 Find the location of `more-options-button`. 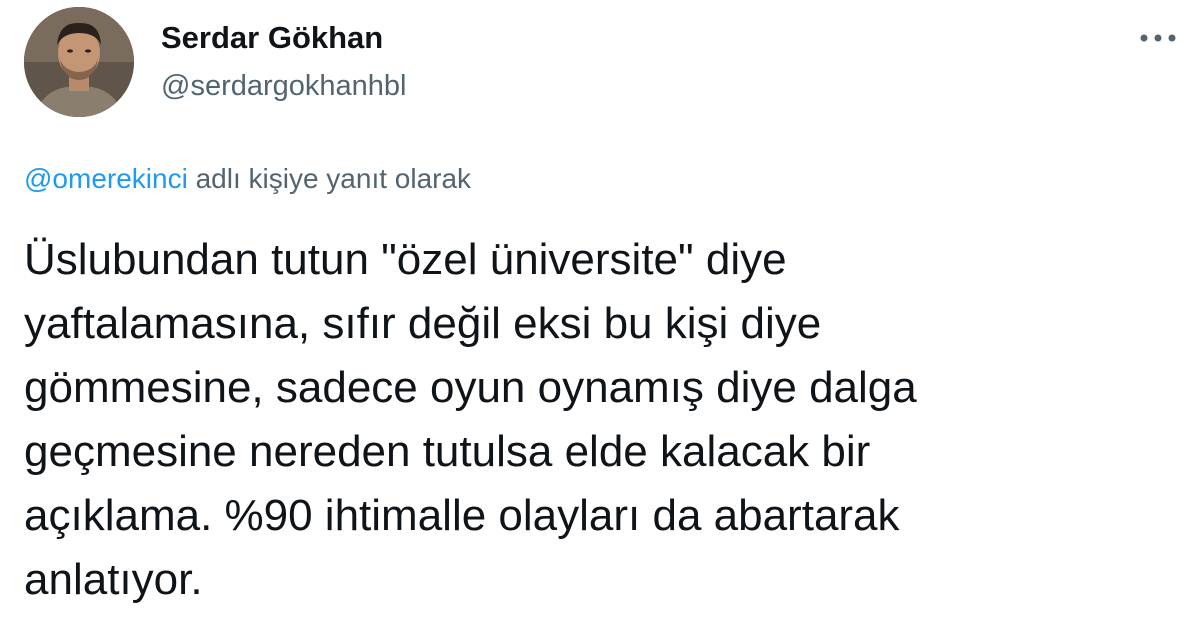

more-options-button is located at coordinates (1158, 38).